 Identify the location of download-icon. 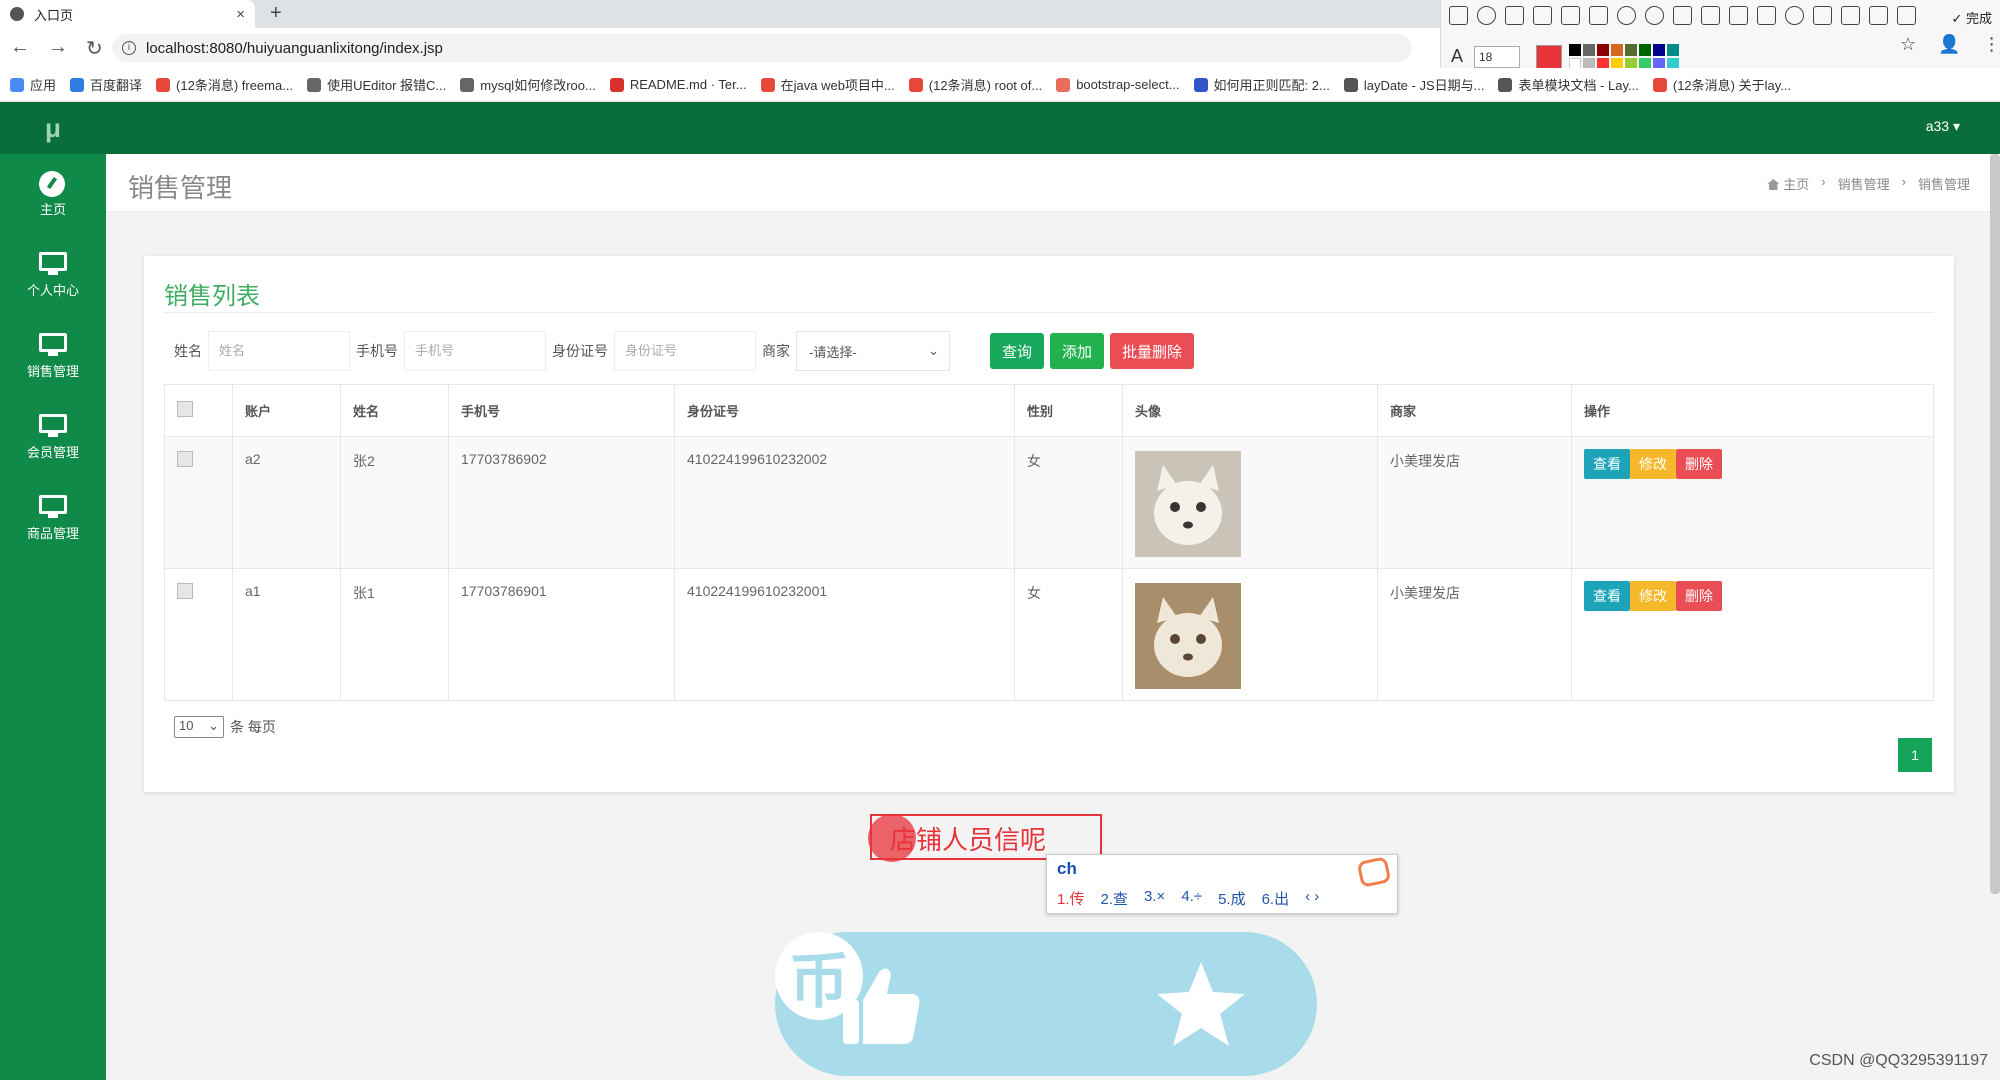
(1822, 15).